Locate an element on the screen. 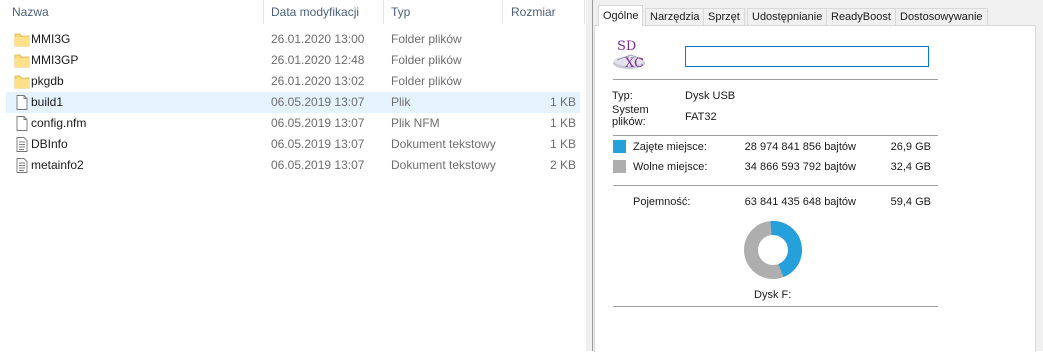  capacity-size: 59,4 GB is located at coordinates (910, 202).